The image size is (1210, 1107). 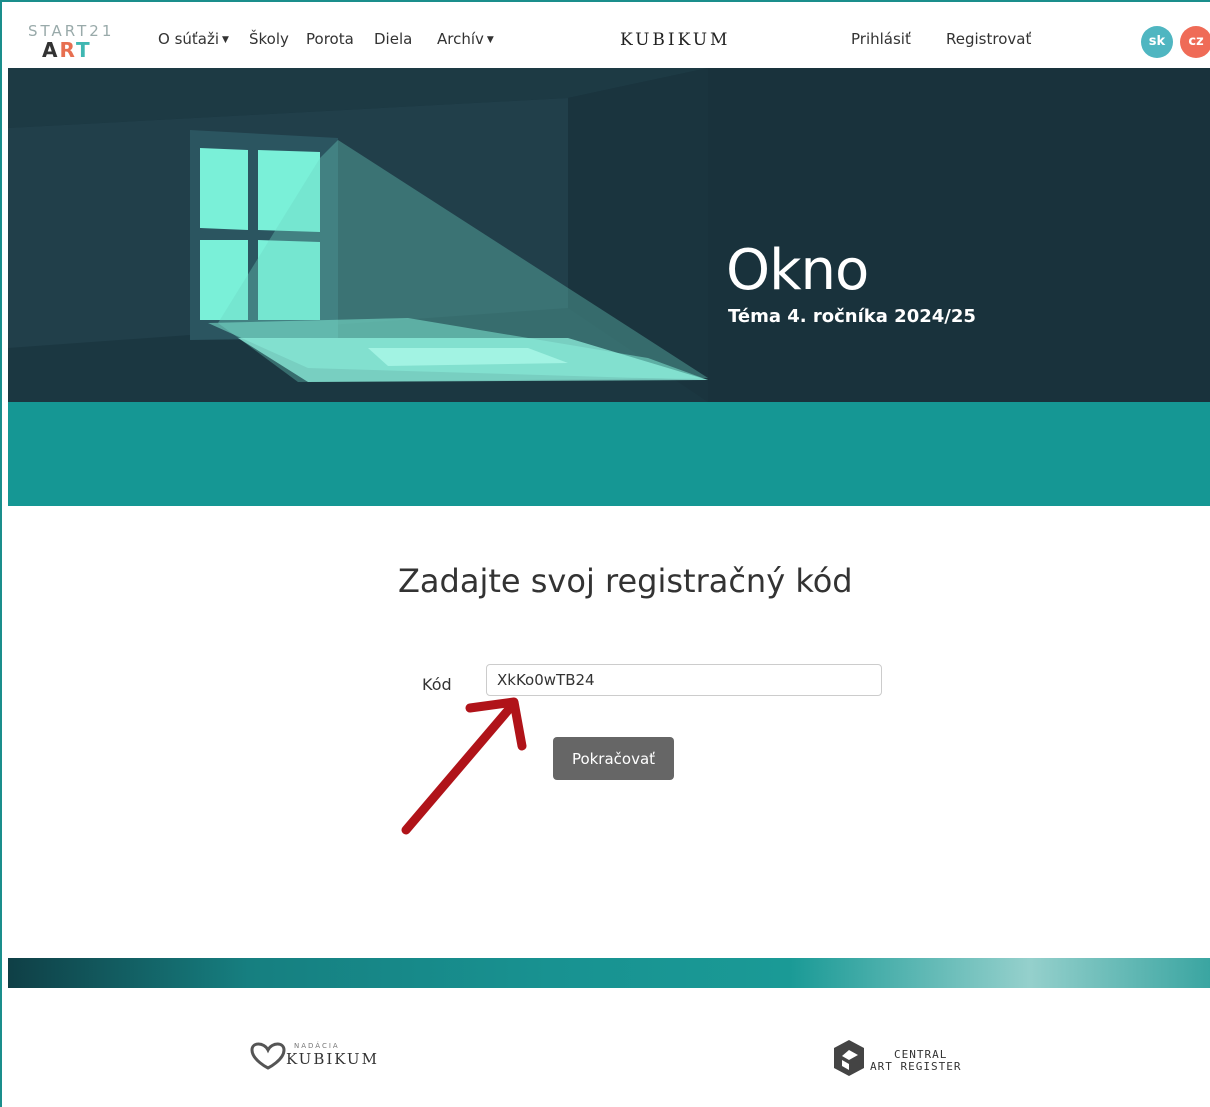 What do you see at coordinates (465, 39) in the screenshot?
I see `nav-archiv: Archív ▼` at bounding box center [465, 39].